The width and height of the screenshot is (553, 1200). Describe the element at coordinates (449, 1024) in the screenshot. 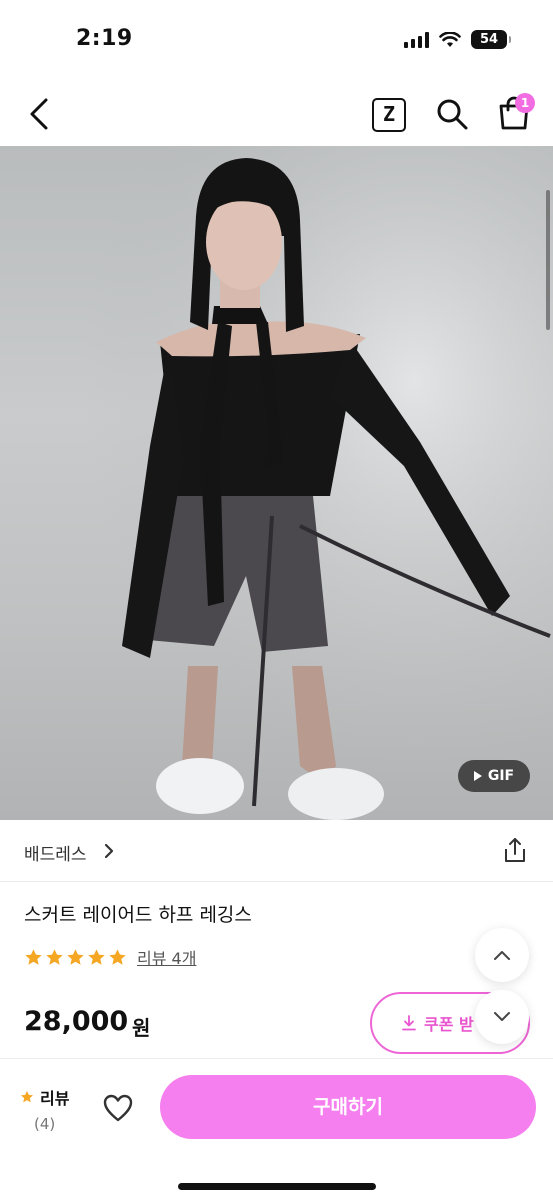

I see `coupon-label: 쿠폰 받` at that location.